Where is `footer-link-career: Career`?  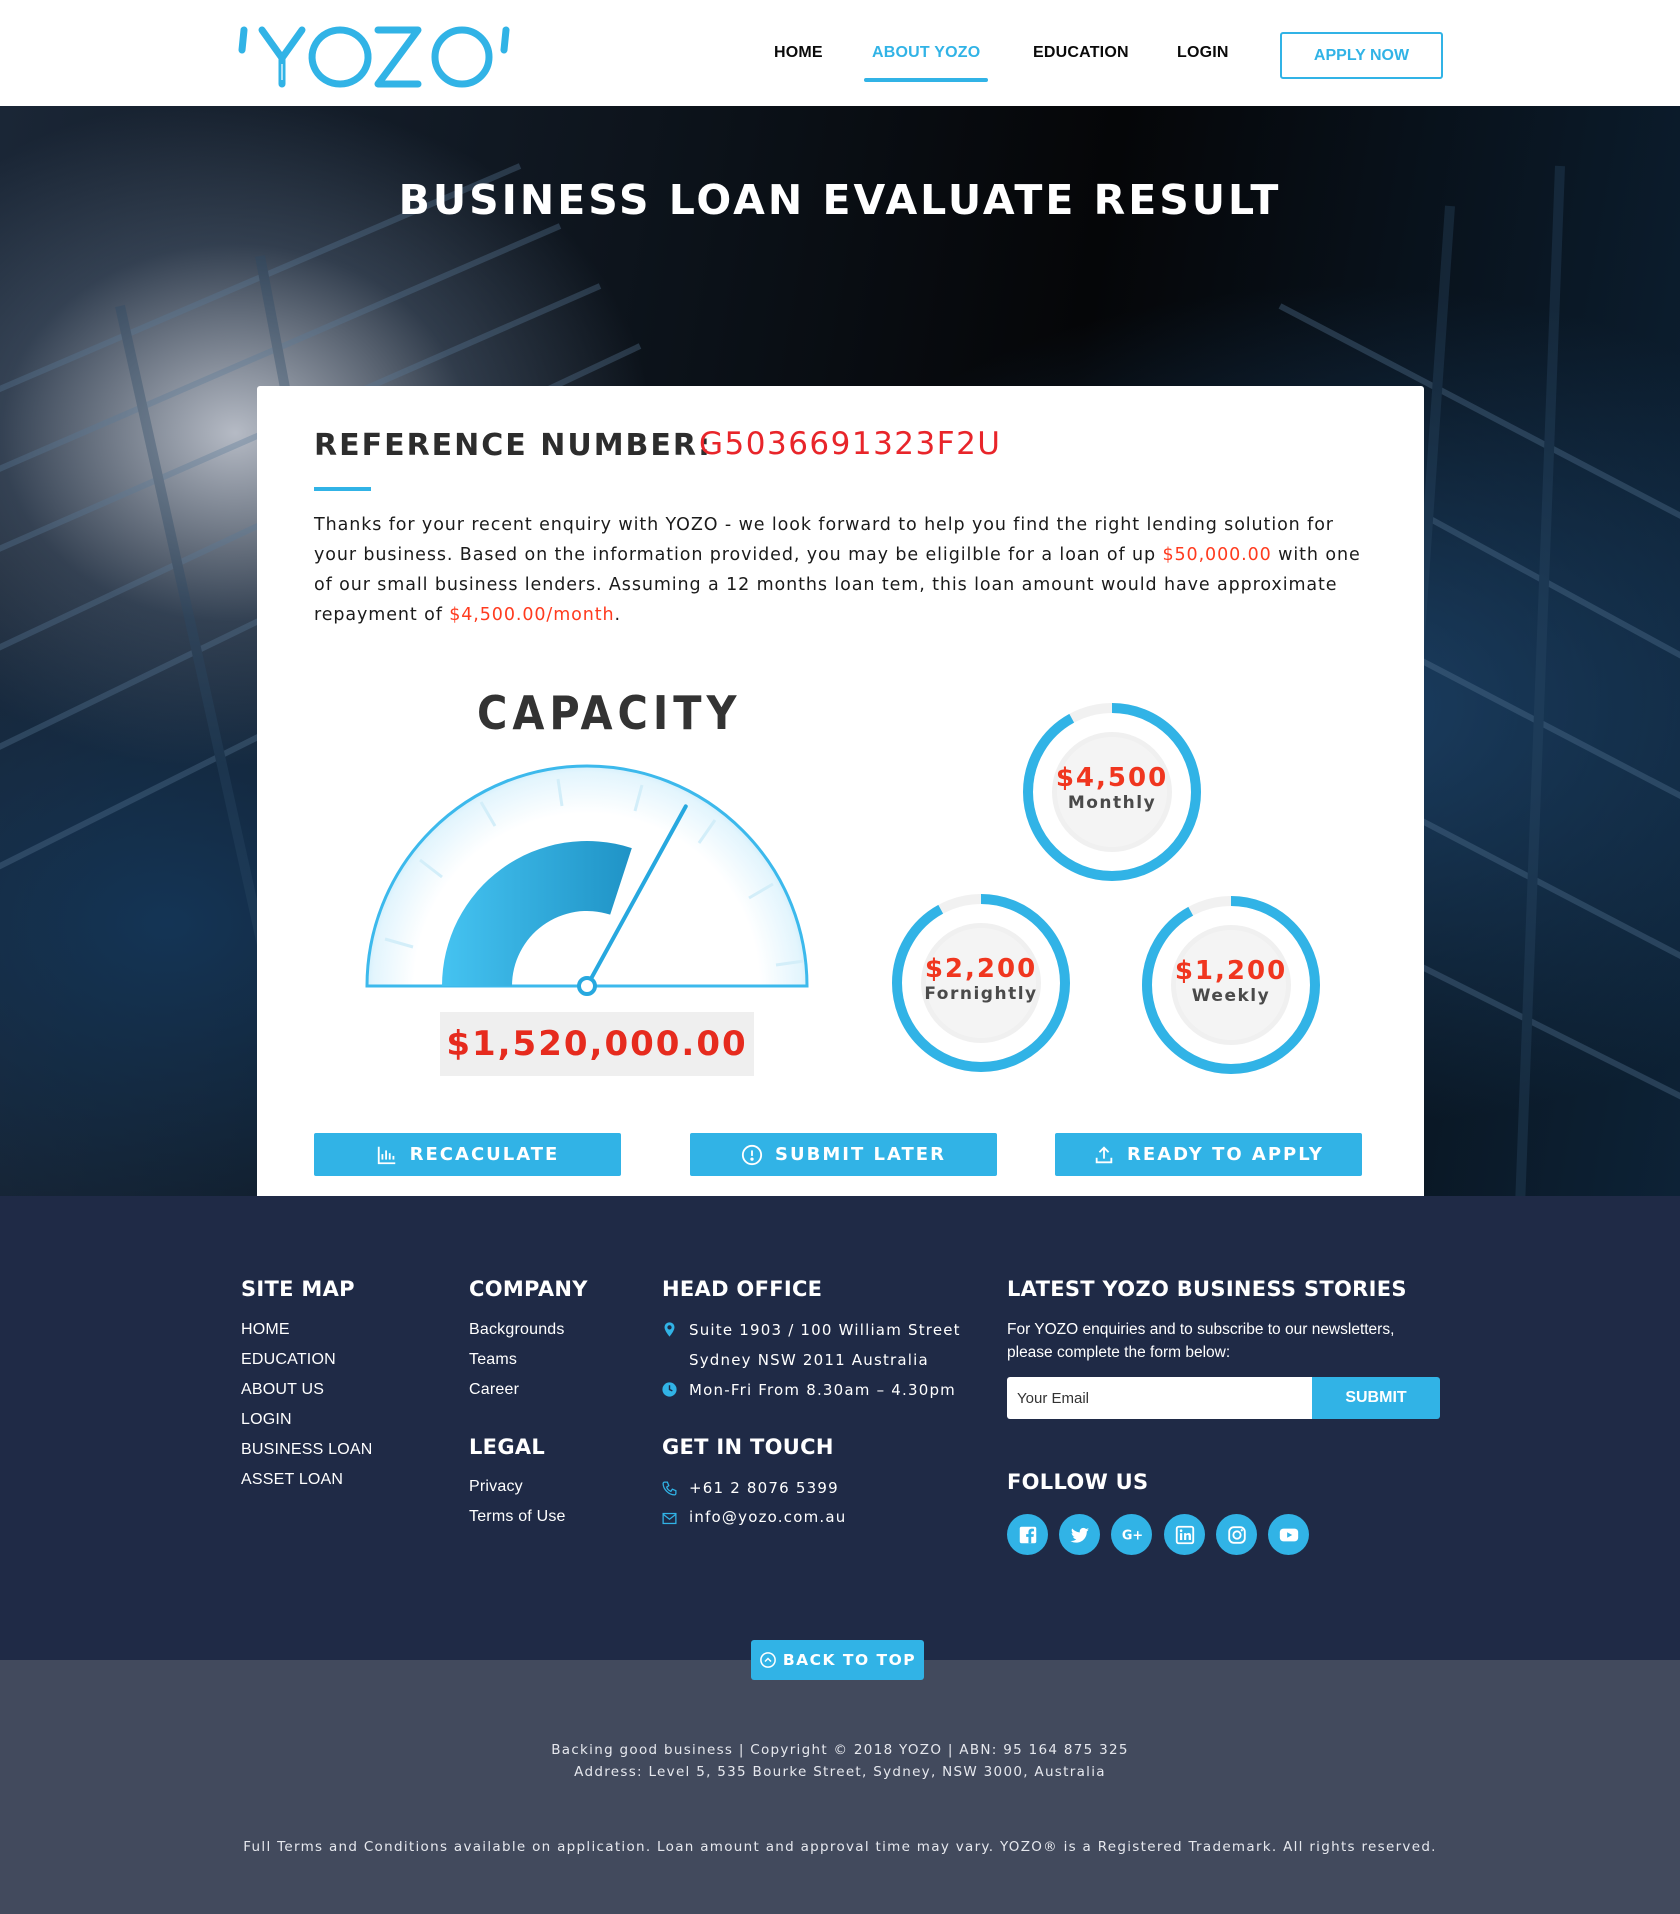 footer-link-career: Career is located at coordinates (494, 1390).